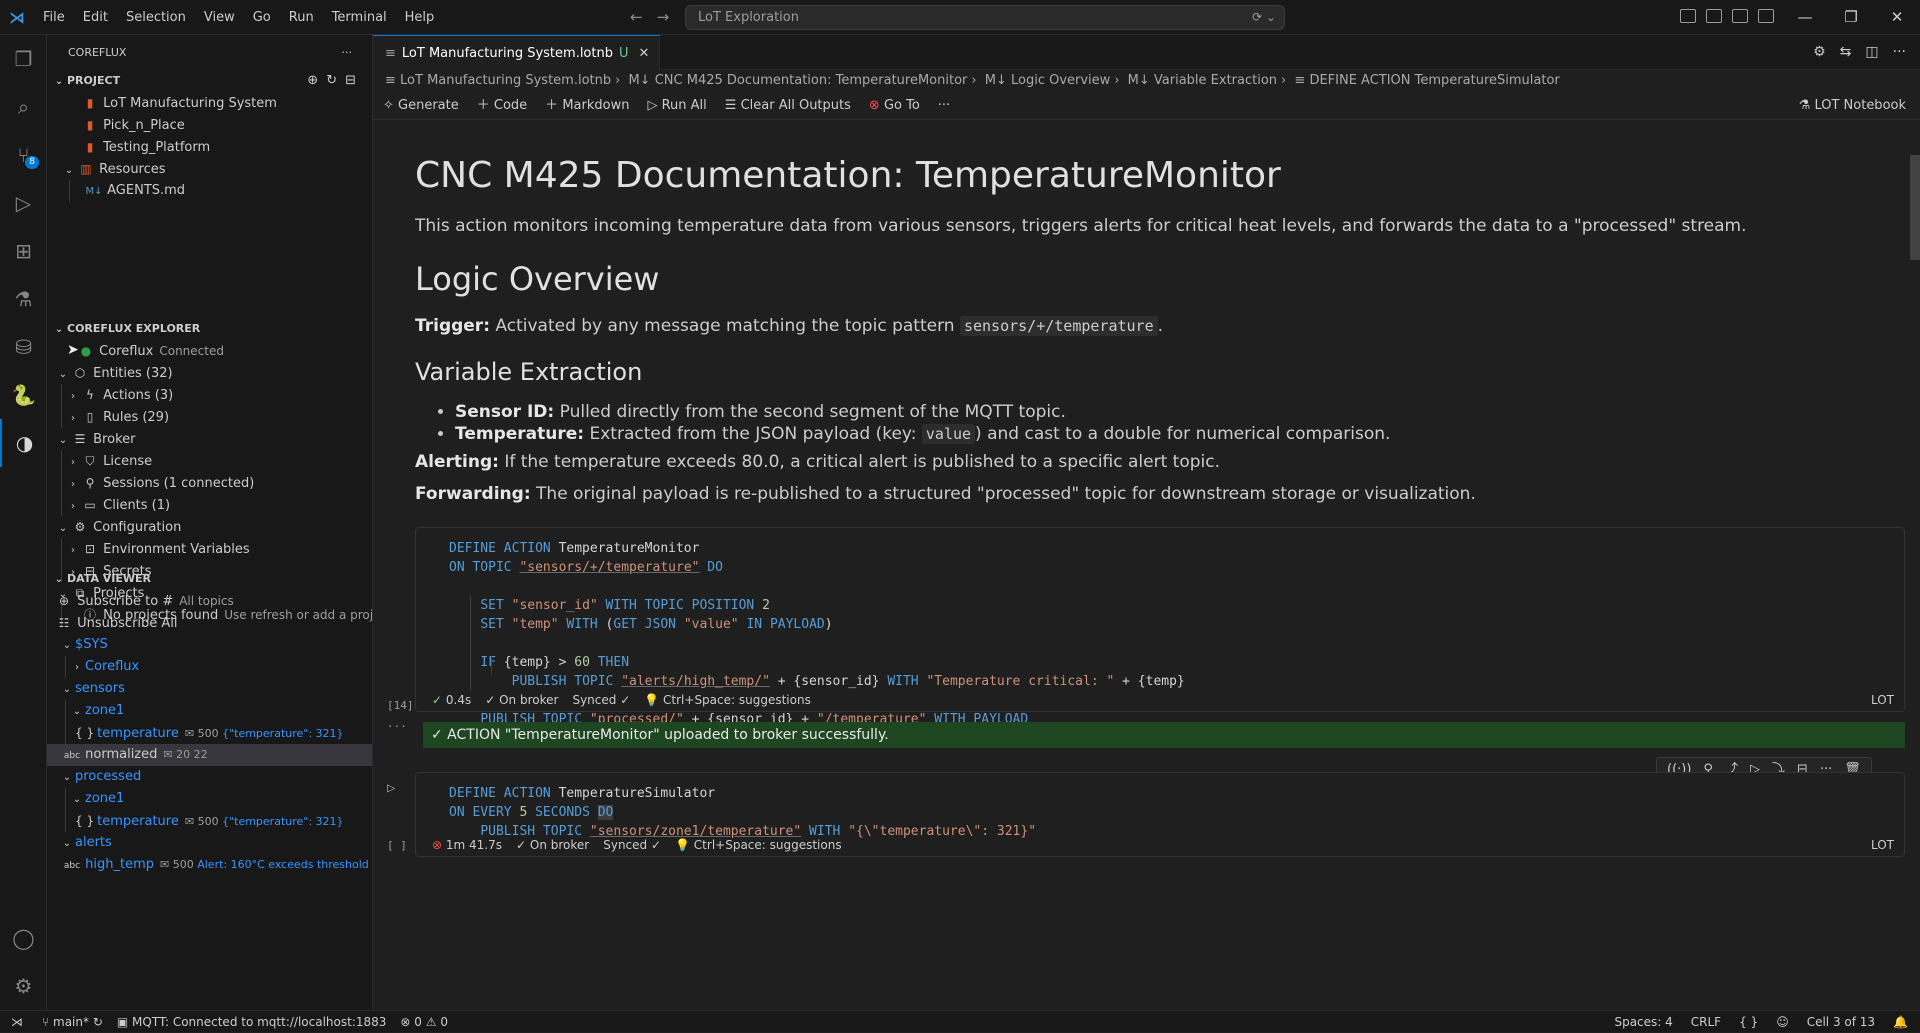 The width and height of the screenshot is (1920, 1033). I want to click on split-editor-icon: ◫, so click(1871, 52).